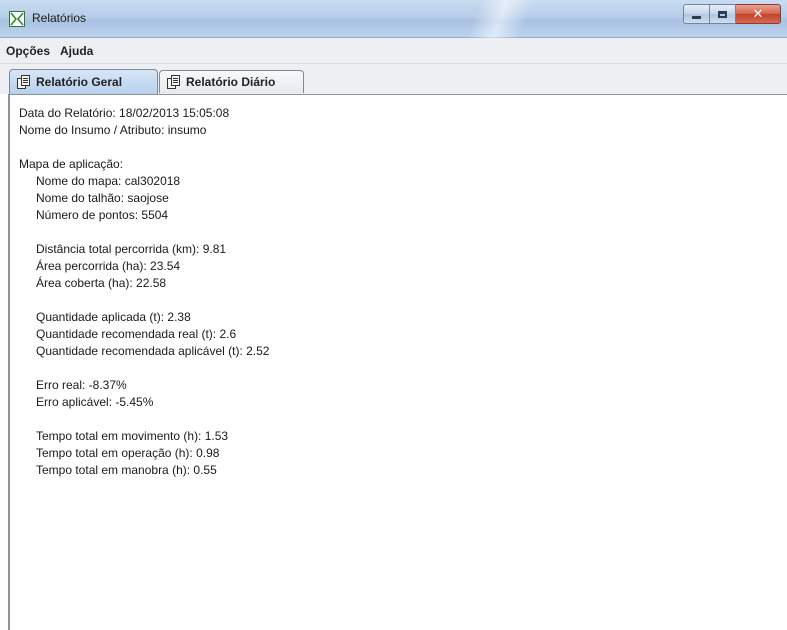 Image resolution: width=787 pixels, height=630 pixels. I want to click on tab-label: Relatório Geral, so click(79, 82).